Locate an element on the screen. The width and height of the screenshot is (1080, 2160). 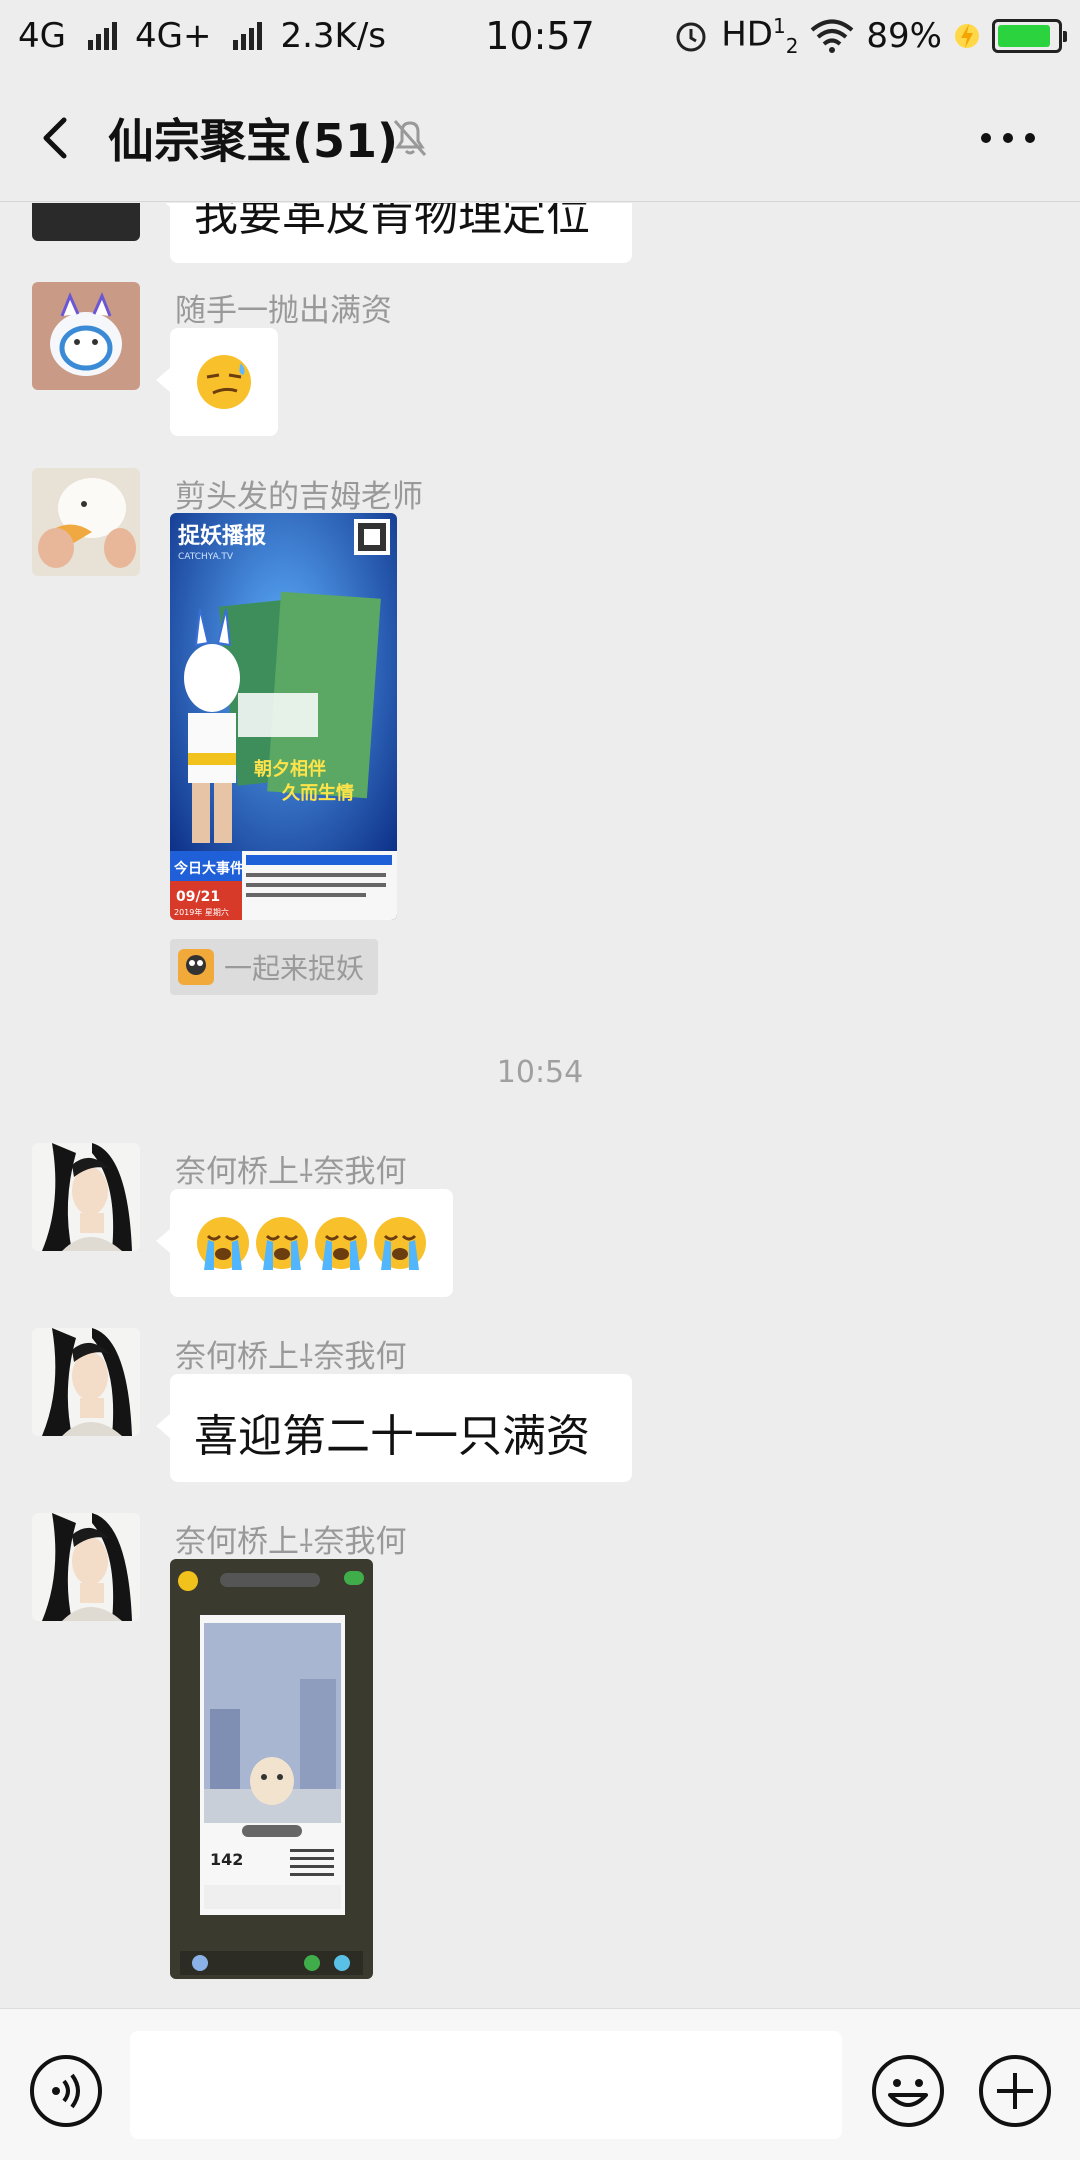
plus-icon is located at coordinates (1015, 2091).